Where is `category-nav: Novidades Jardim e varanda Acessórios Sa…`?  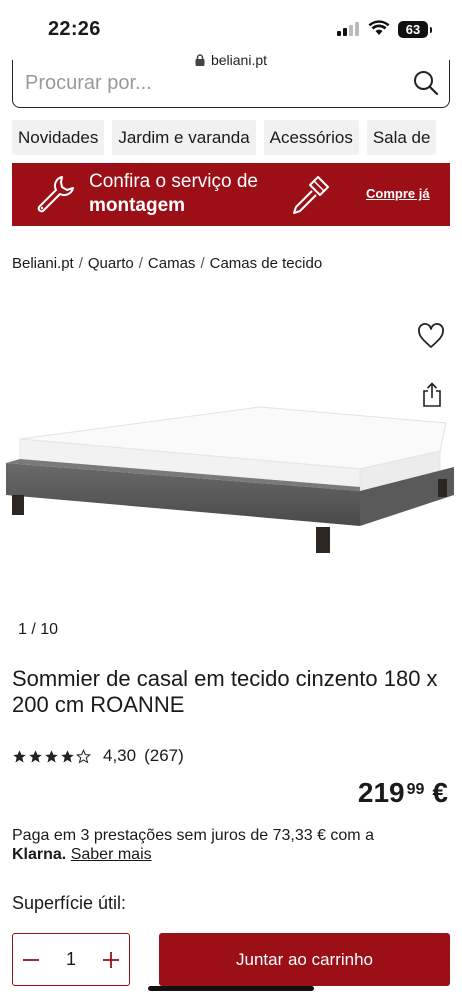 category-nav: Novidades Jardim e varanda Acessórios Sa… is located at coordinates (224, 137).